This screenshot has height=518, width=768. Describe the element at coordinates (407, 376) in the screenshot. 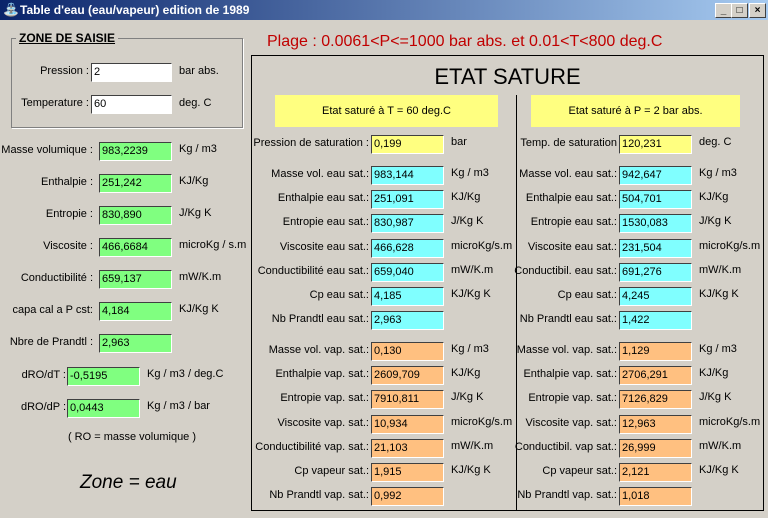

I see `by_T-vapor-1-field: 2609,709` at that location.